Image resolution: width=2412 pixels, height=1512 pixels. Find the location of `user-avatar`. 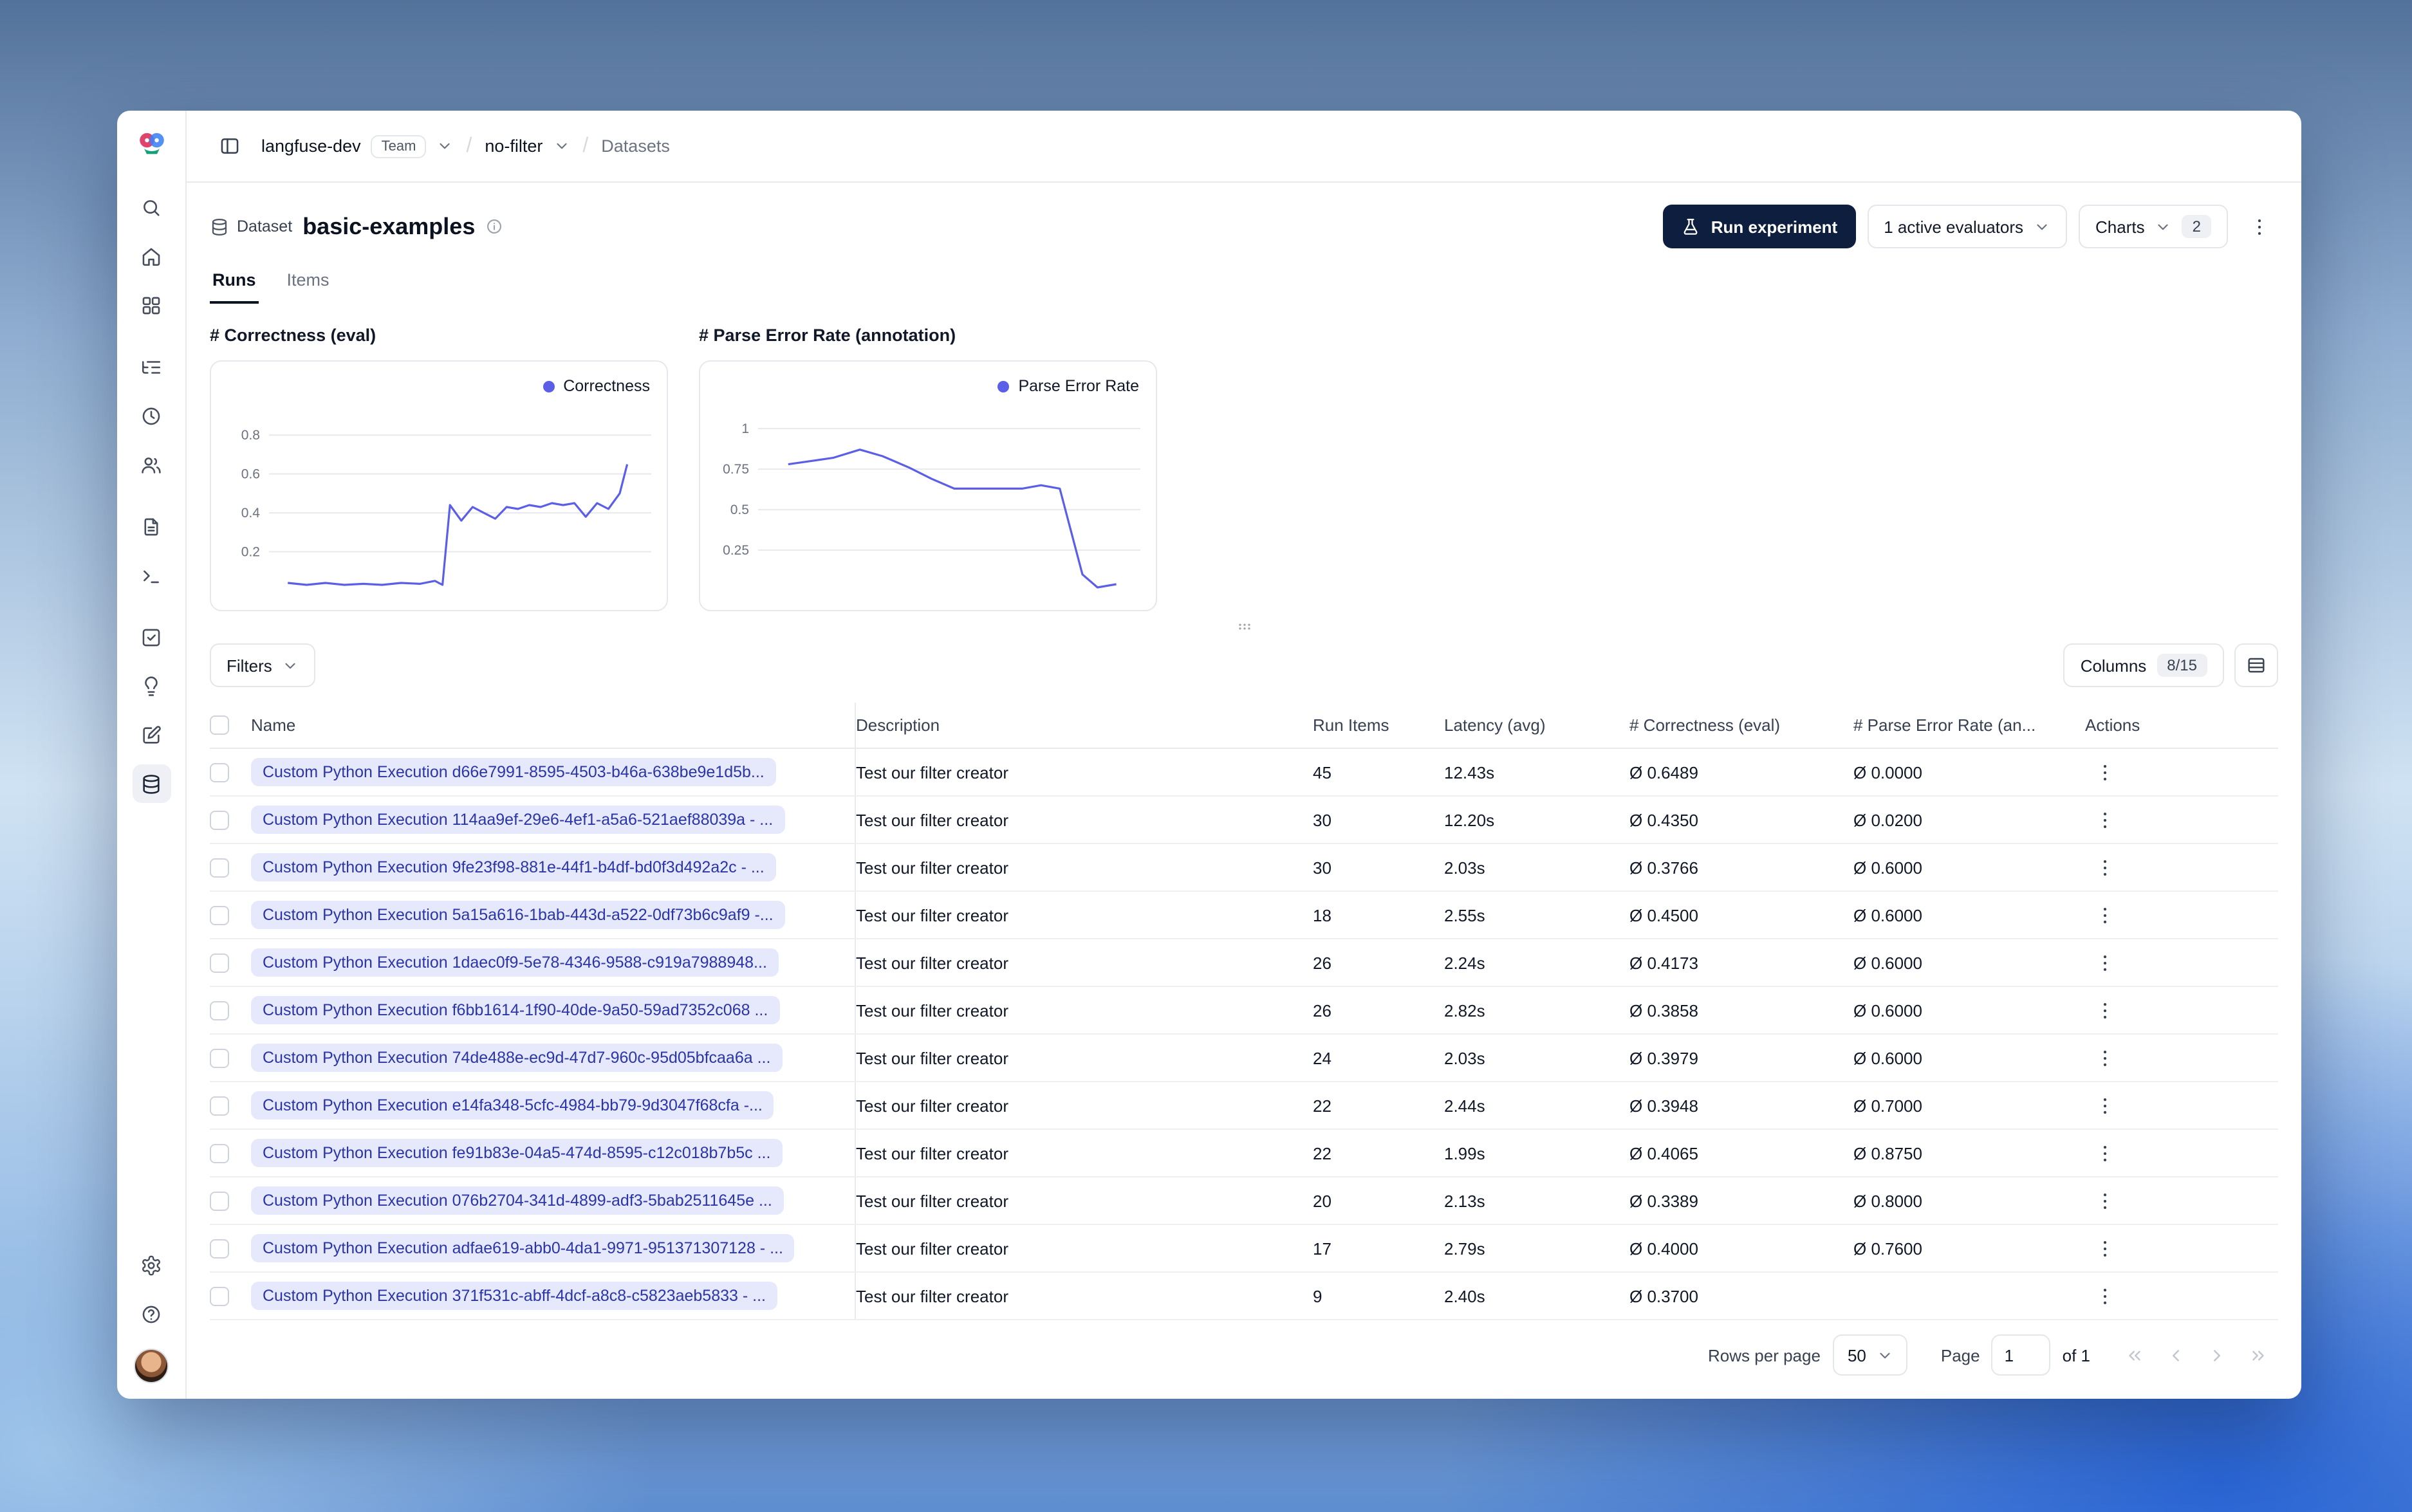

user-avatar is located at coordinates (151, 1366).